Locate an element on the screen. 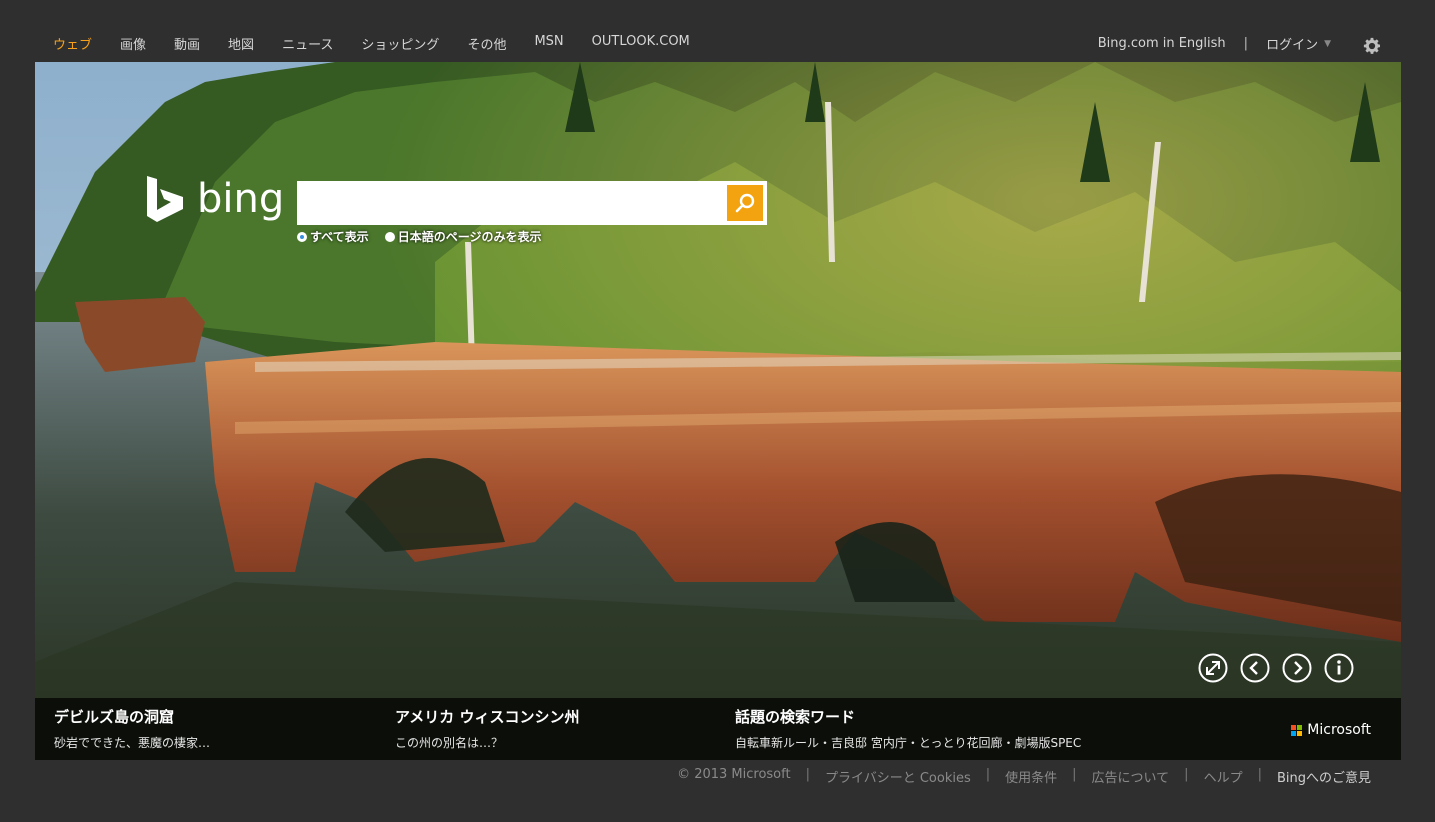 The image size is (1435, 822). nav-shopping: ショッピング is located at coordinates (400, 43).